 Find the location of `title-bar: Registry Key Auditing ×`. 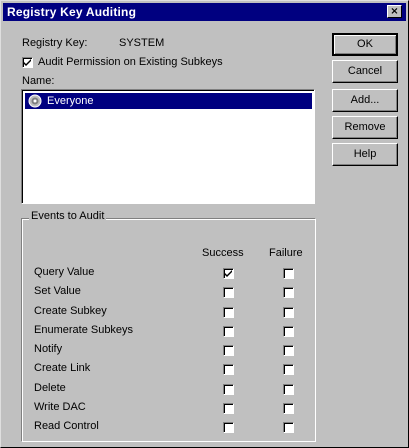

title-bar: Registry Key Auditing × is located at coordinates (204, 12).